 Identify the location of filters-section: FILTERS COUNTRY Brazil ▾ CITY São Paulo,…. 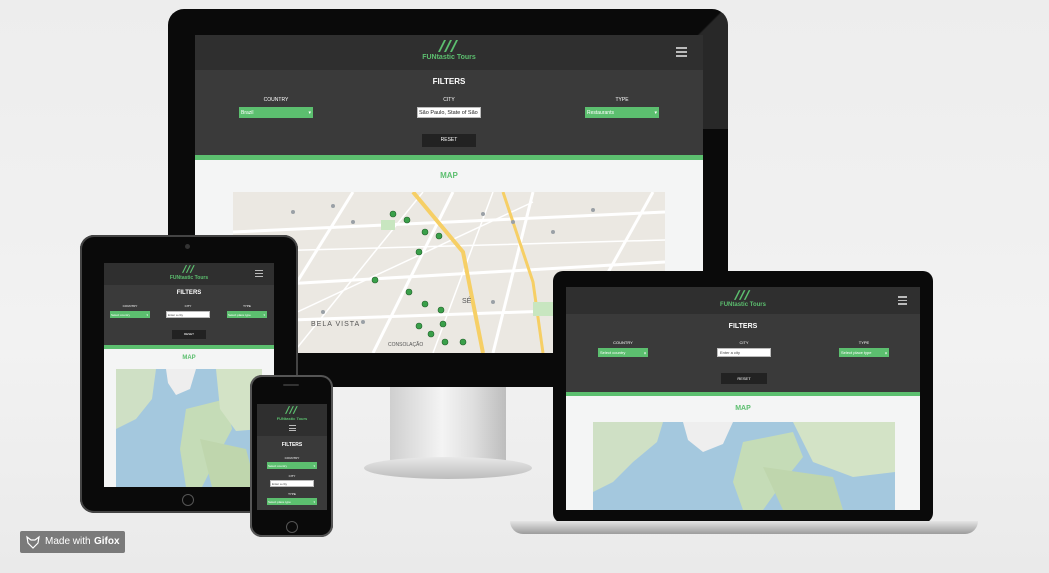
(449, 112).